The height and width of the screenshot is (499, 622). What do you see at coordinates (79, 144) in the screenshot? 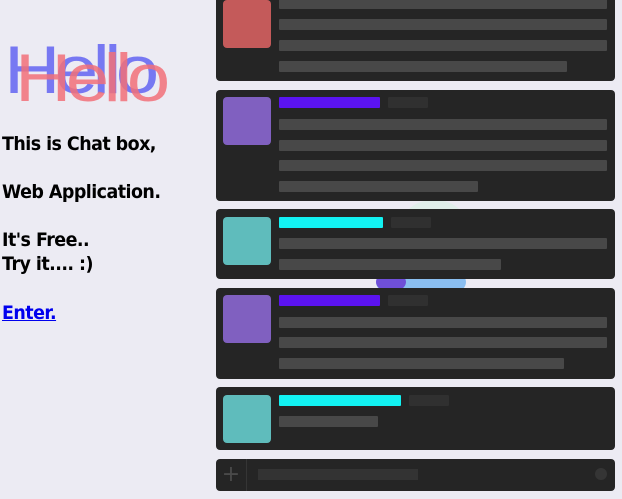
I see `tagline-line-1: This is Chat box,` at bounding box center [79, 144].